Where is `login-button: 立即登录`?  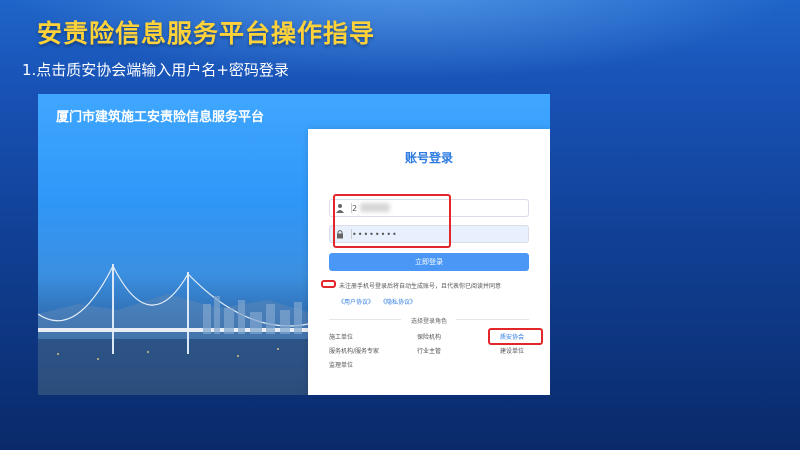 login-button: 立即登录 is located at coordinates (429, 262).